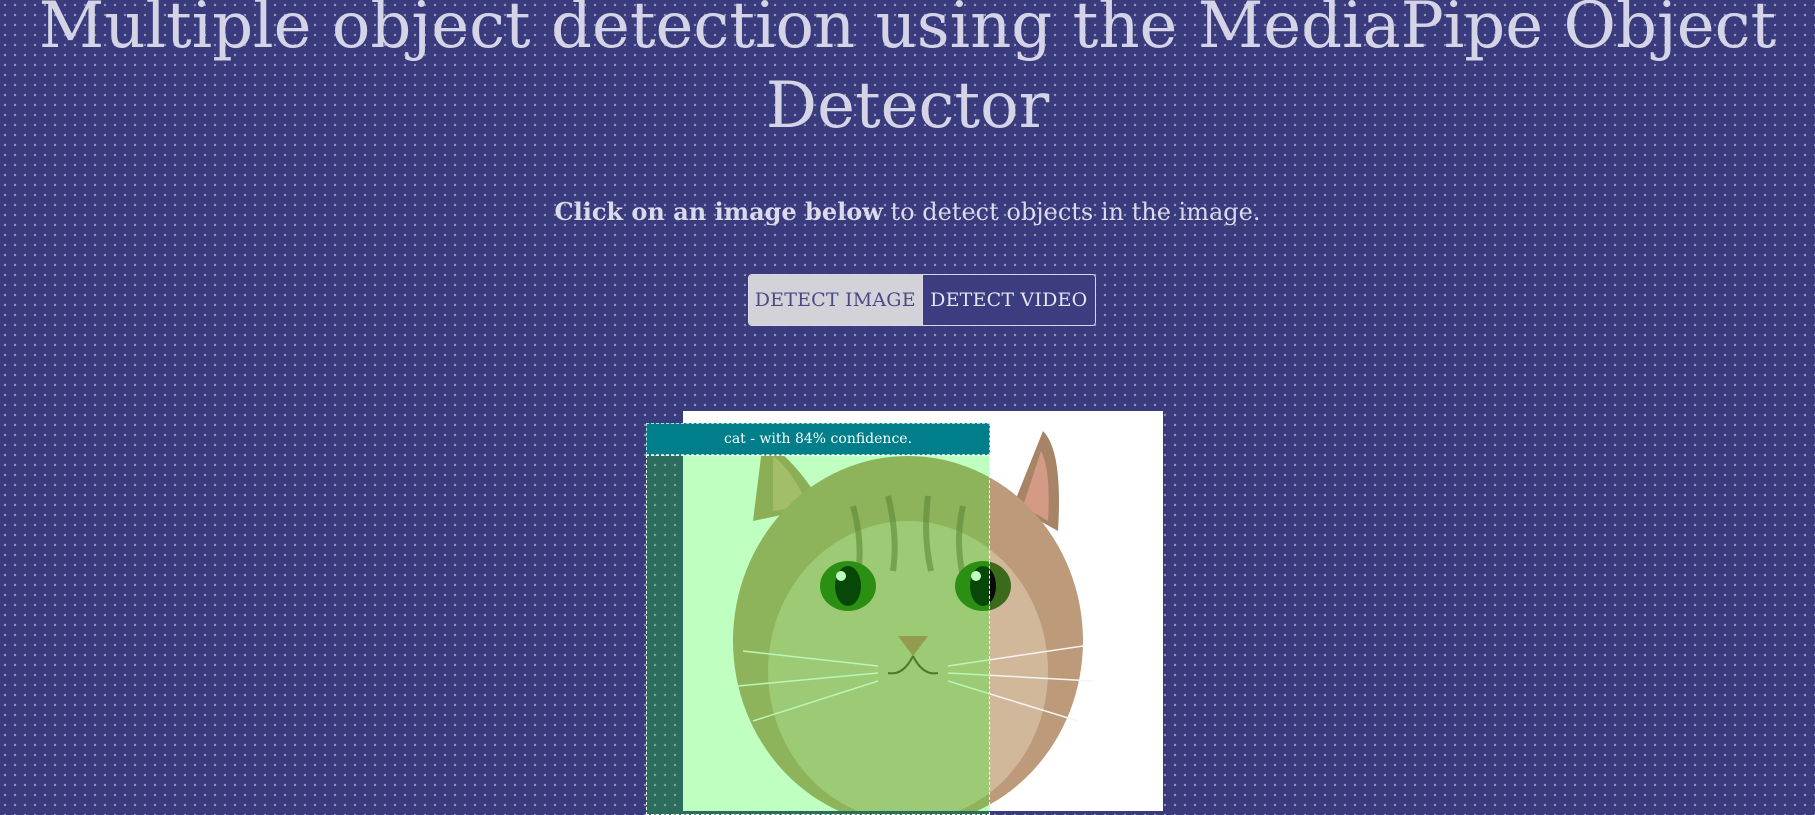 The width and height of the screenshot is (1815, 815). I want to click on mode-toggle: DETECT IMAGE DETECT VIDEO, so click(922, 300).